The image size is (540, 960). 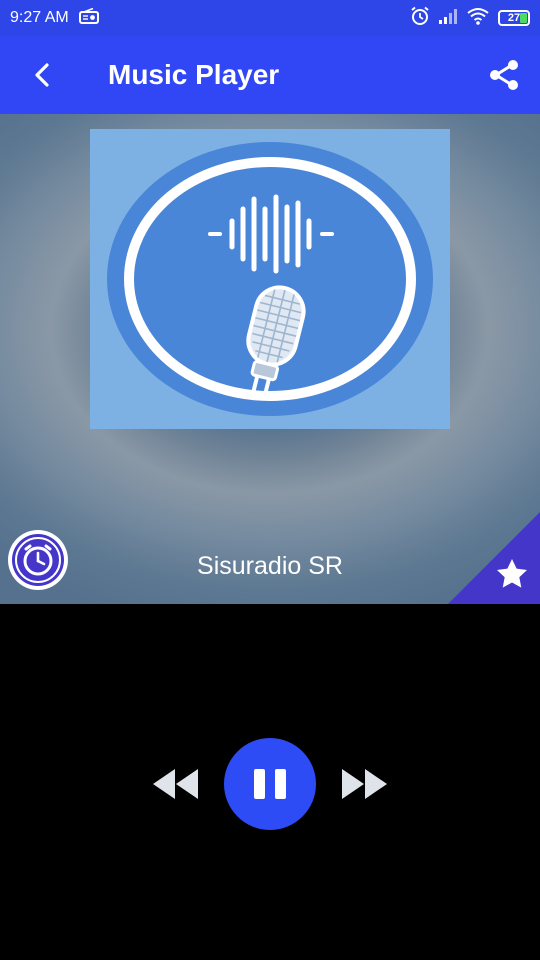 I want to click on pause-icon, so click(x=259, y=784).